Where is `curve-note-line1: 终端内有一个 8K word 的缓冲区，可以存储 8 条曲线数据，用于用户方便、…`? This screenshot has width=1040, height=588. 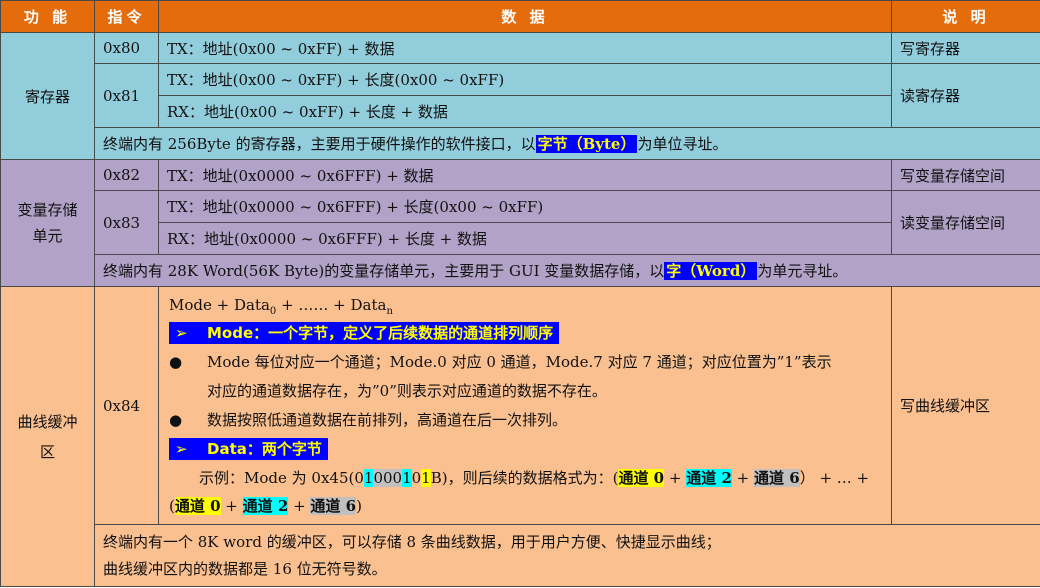
curve-note-line1: 终端内有一个 8K word 的缓冲区，可以存储 8 条曲线数据，用于用户方便、… is located at coordinates (412, 541).